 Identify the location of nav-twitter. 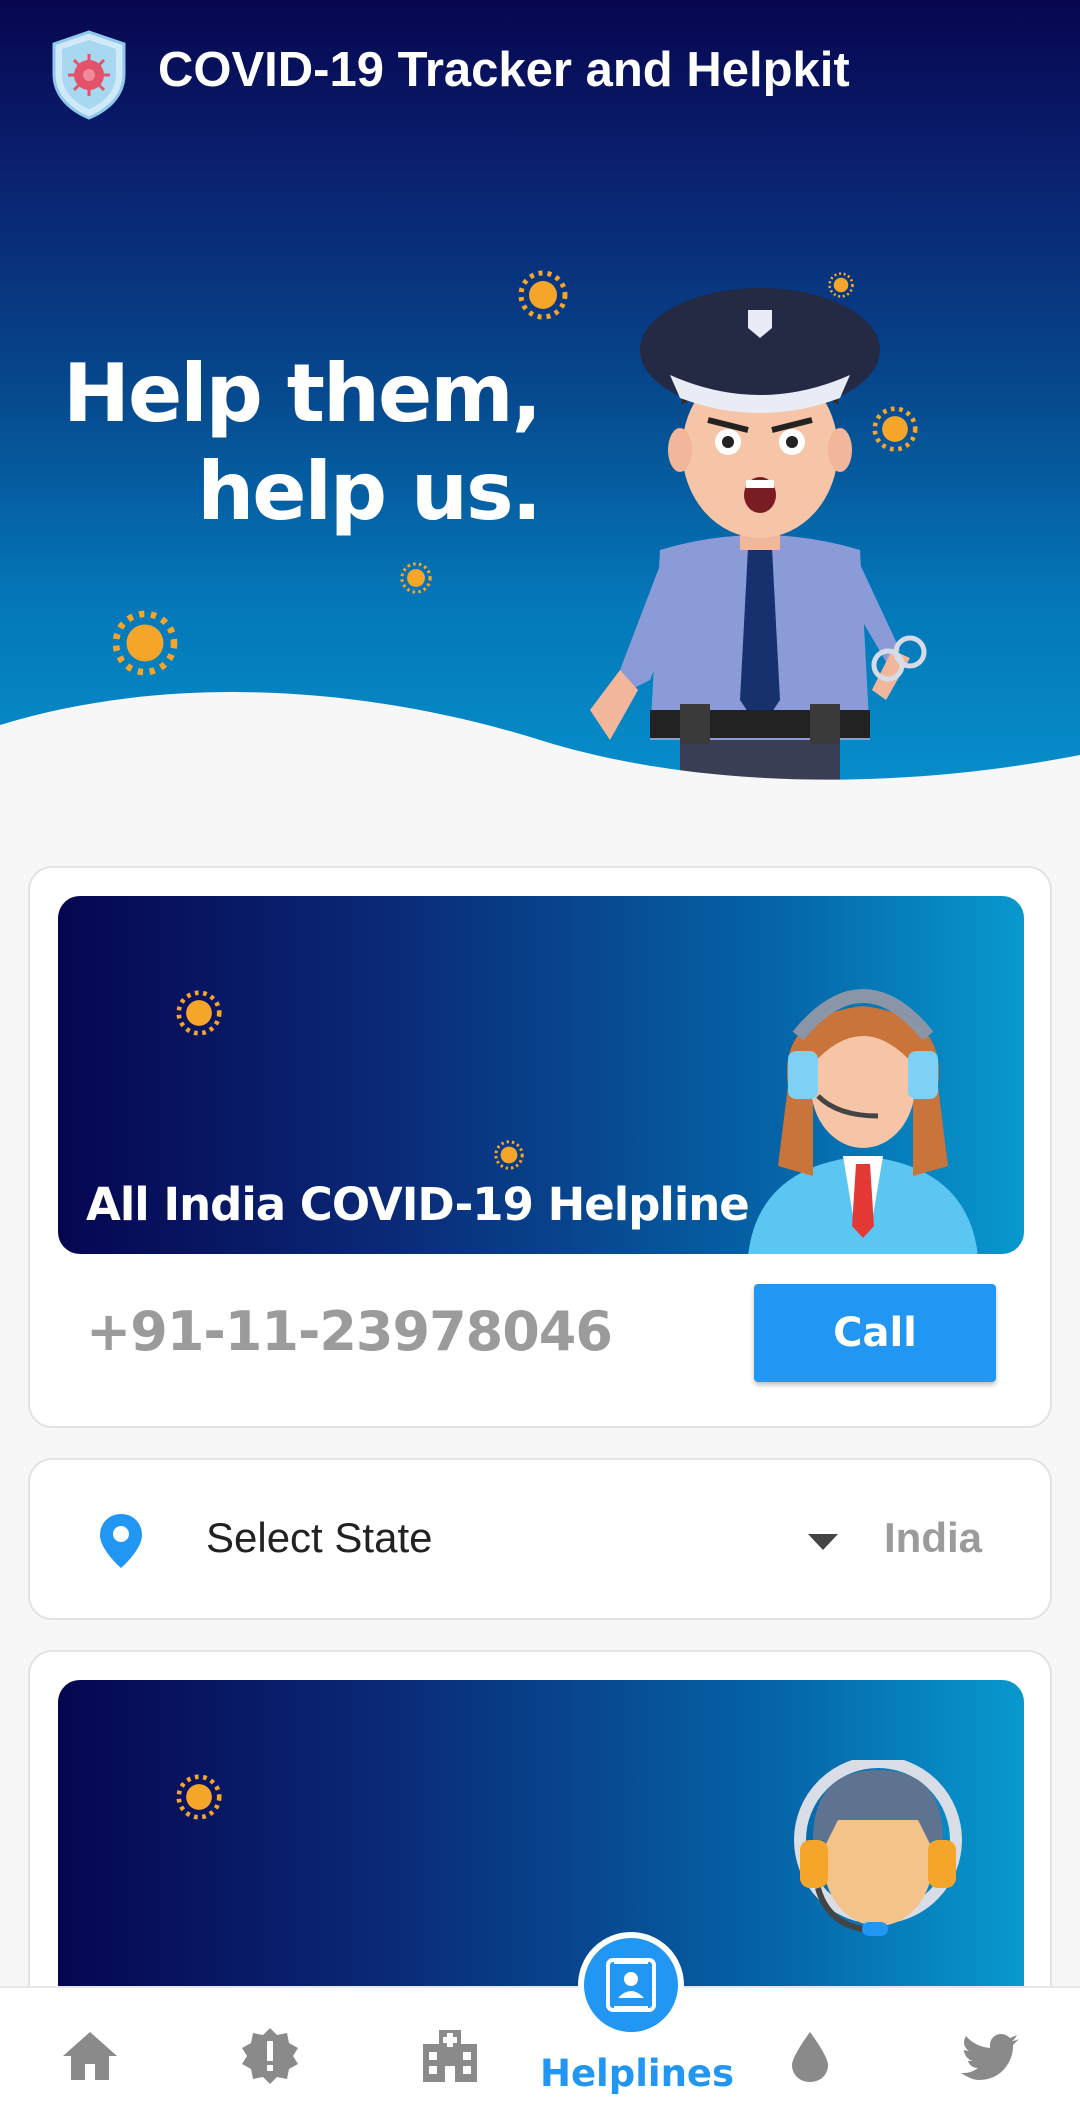
(990, 2054).